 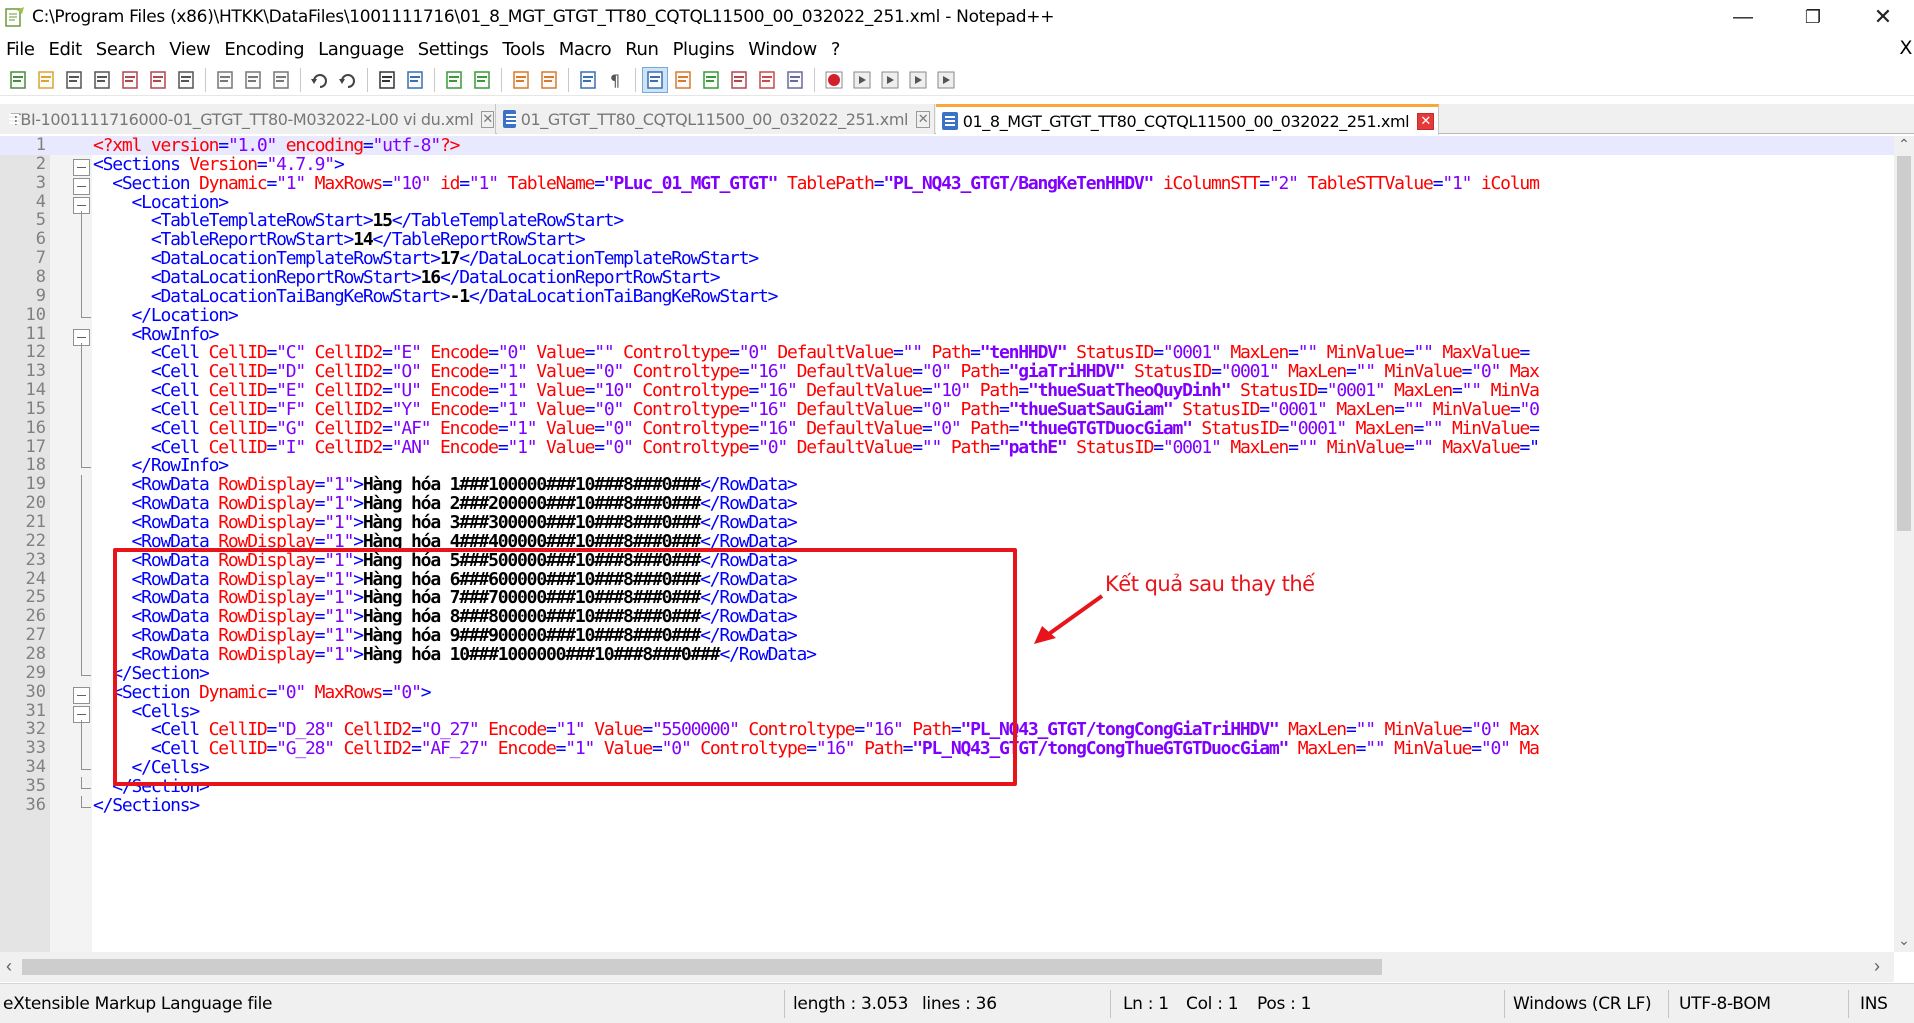 I want to click on syntax-token: Version, so click(x=223, y=164).